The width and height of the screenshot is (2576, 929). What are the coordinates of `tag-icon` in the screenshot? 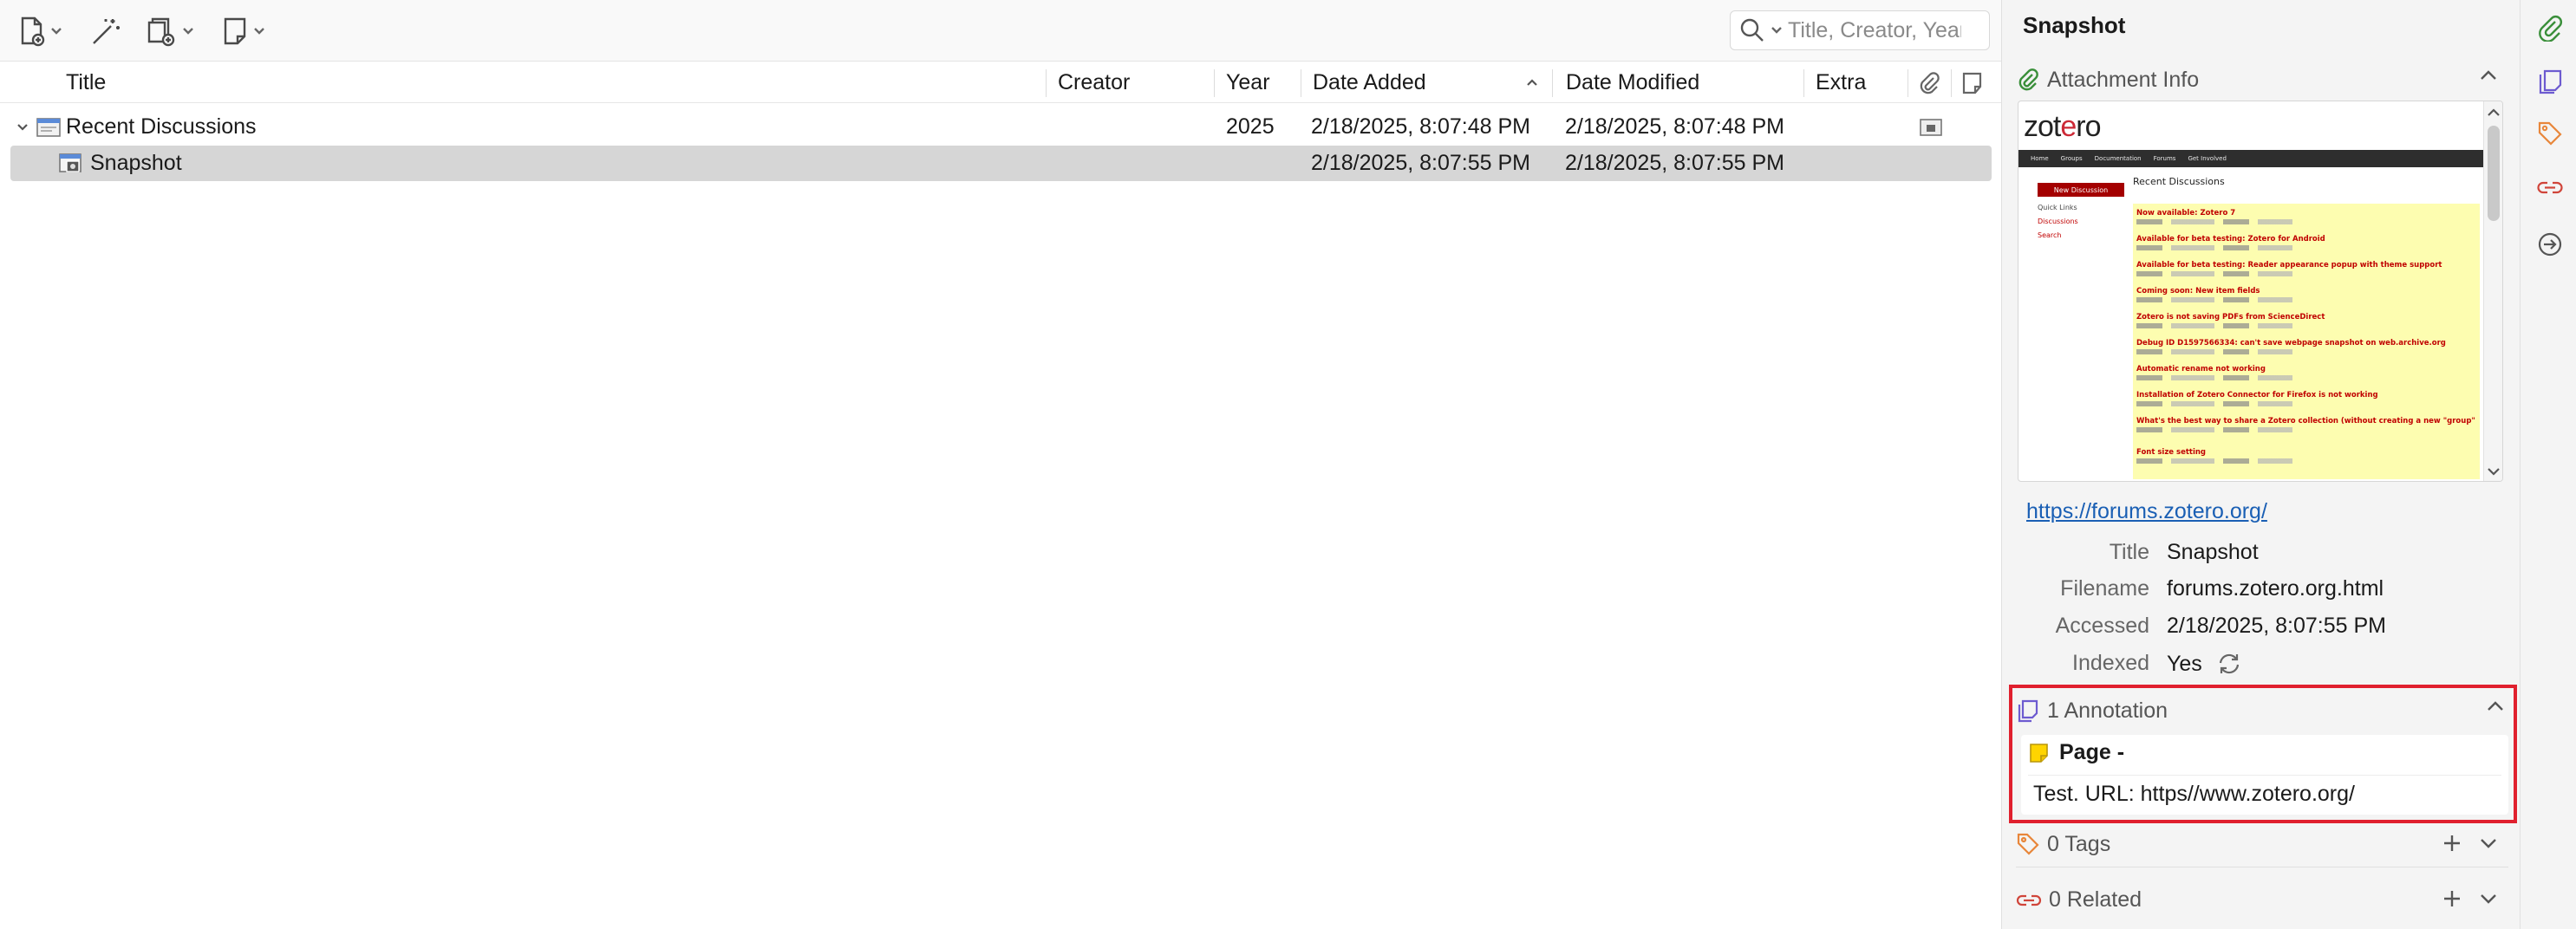 It's located at (2028, 844).